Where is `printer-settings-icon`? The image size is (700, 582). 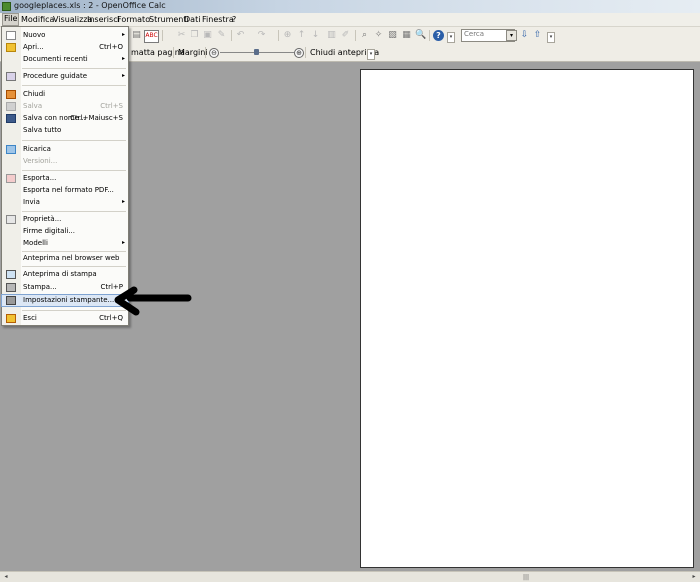 printer-settings-icon is located at coordinates (11, 300).